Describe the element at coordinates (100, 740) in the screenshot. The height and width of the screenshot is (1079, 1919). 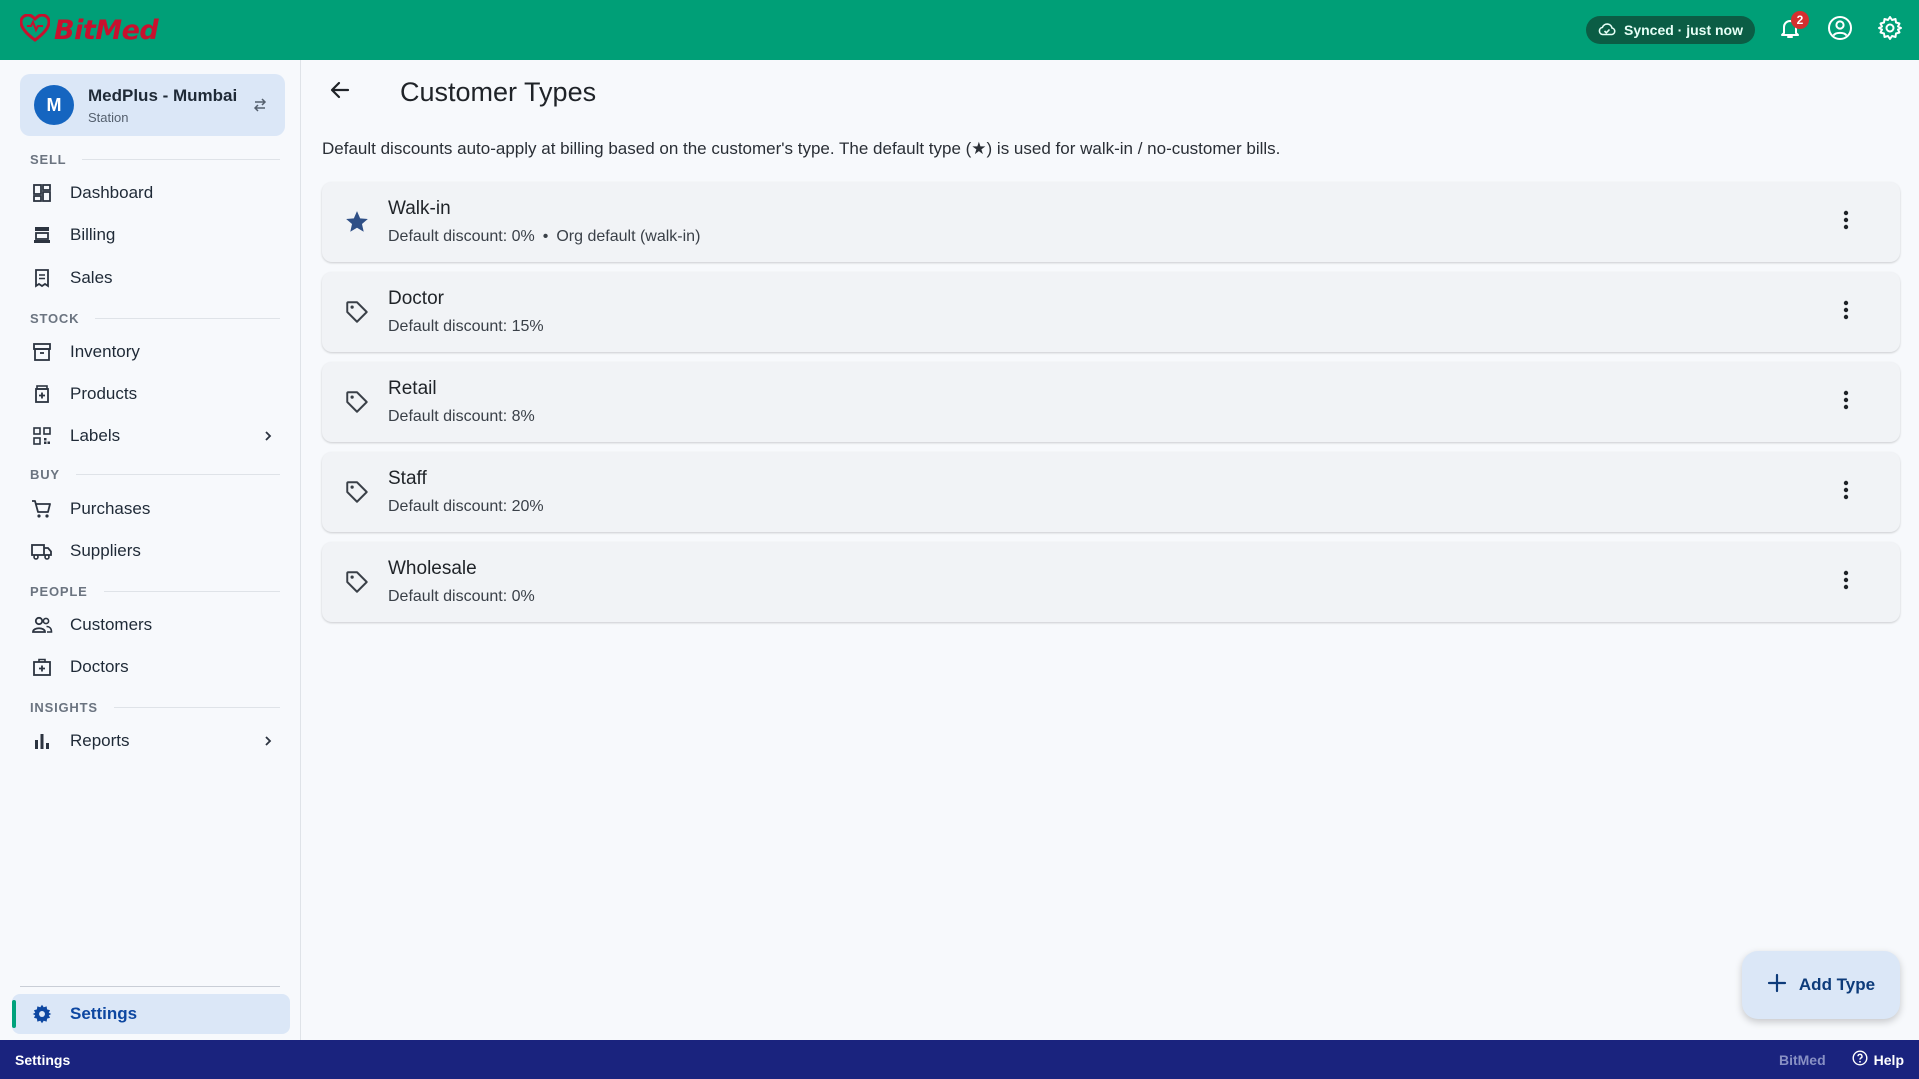
I see `sidebar-item-label: Reports` at that location.